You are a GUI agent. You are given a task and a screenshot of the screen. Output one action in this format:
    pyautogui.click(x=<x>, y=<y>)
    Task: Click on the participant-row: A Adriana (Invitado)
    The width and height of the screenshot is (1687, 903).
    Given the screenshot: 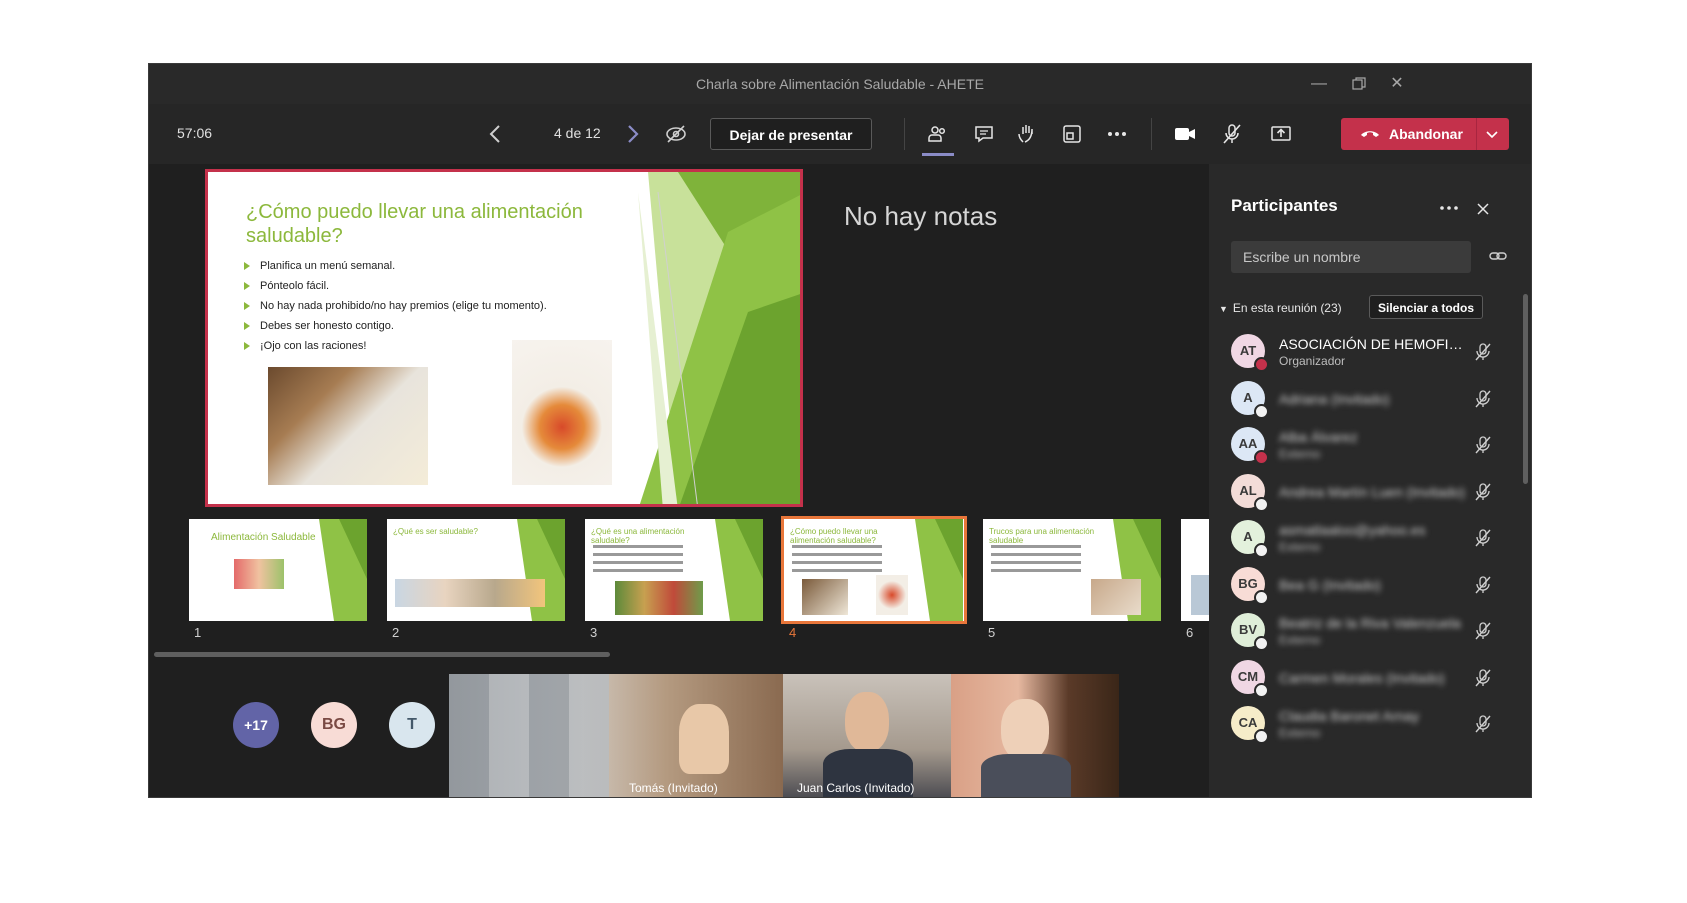 What is the action you would take?
    pyautogui.click(x=1364, y=400)
    